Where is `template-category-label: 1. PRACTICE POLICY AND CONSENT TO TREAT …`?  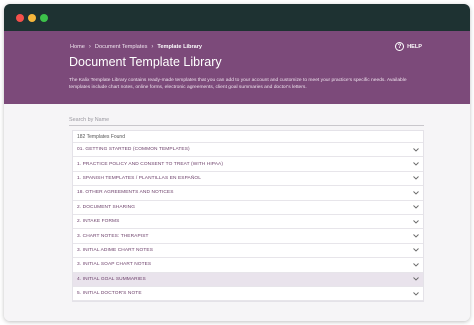
template-category-label: 1. PRACTICE POLICY AND CONSENT TO TREAT … is located at coordinates (150, 164).